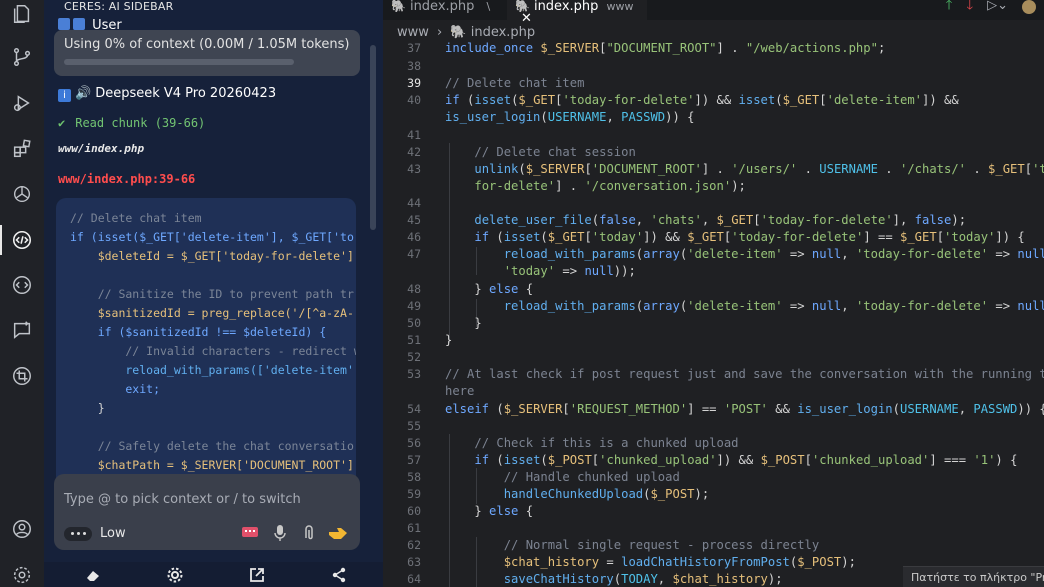 The height and width of the screenshot is (587, 1044). Describe the element at coordinates (414, 135) in the screenshot. I see `line-number: 41` at that location.